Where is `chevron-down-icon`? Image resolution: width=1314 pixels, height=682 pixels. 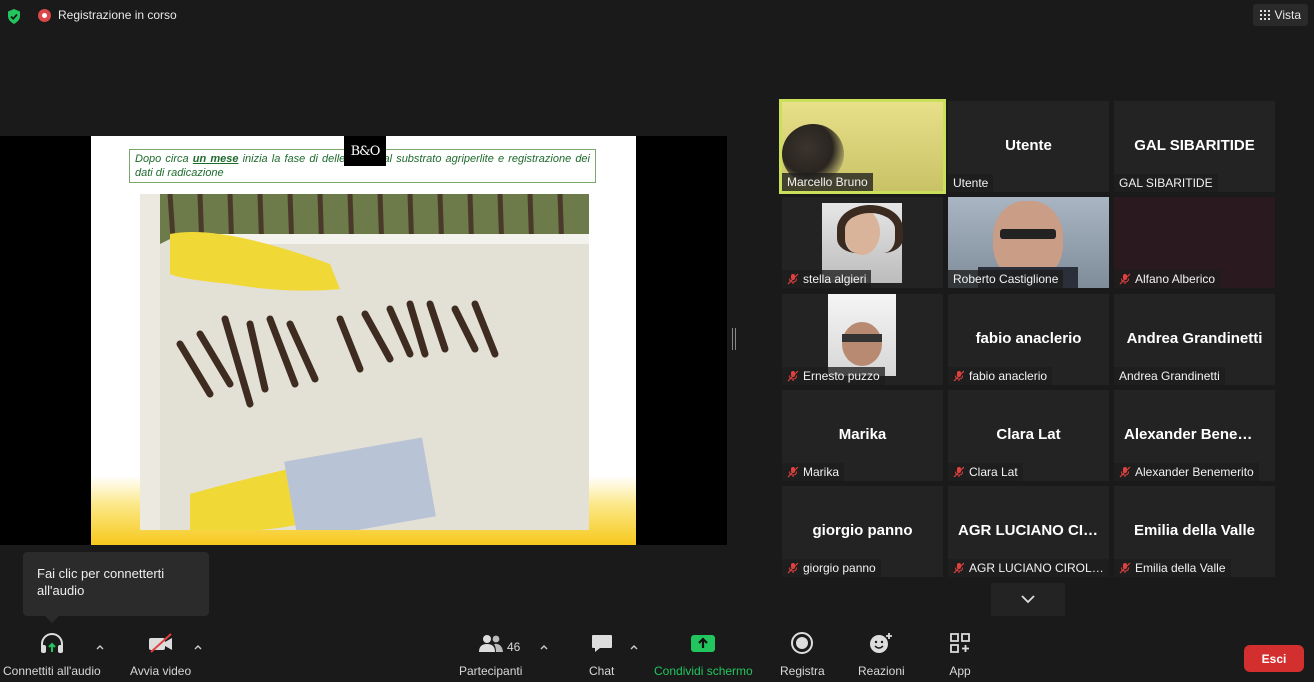
chevron-down-icon is located at coordinates (1028, 599).